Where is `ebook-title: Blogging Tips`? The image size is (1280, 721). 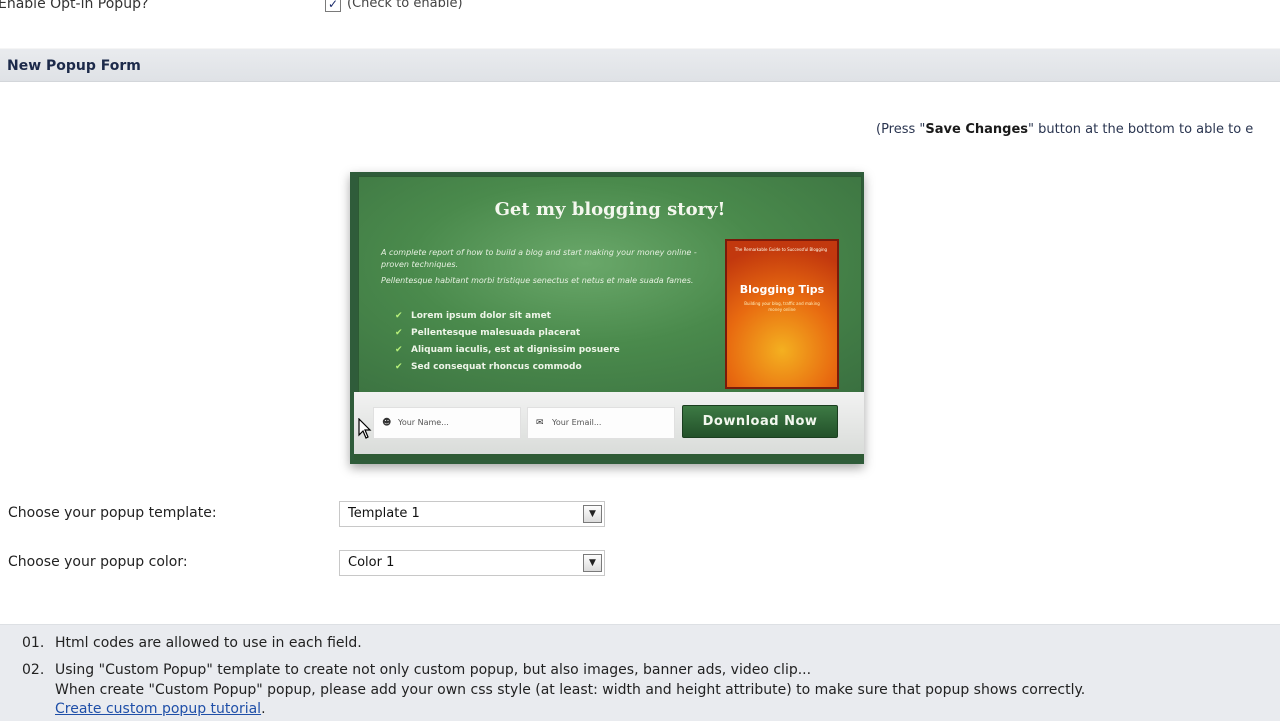
ebook-title: Blogging Tips is located at coordinates (782, 289).